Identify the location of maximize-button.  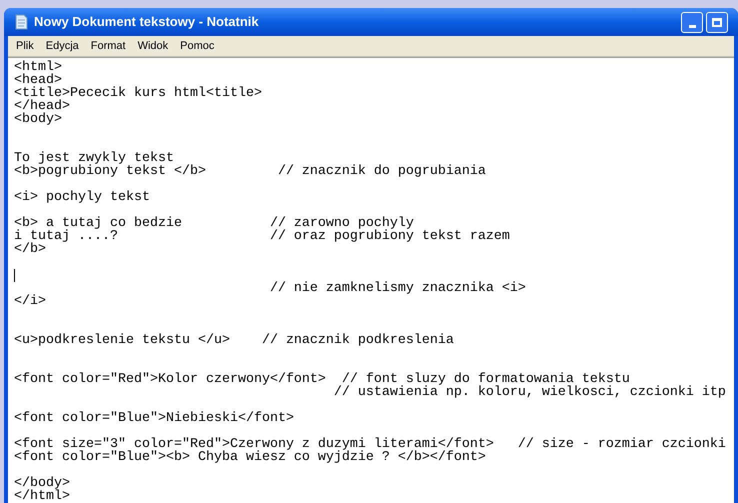
(717, 22).